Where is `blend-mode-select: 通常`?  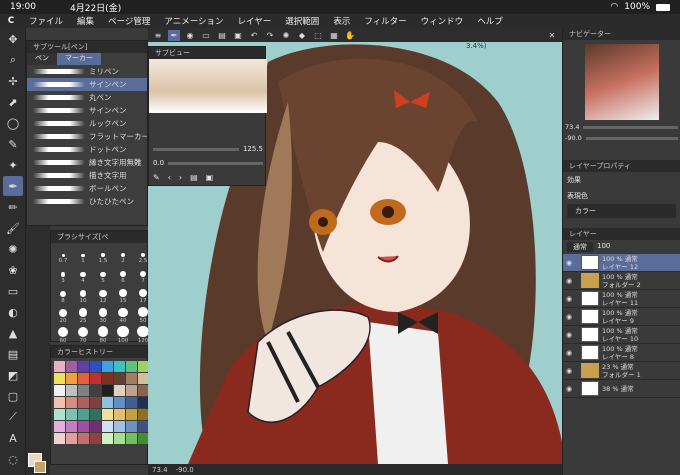
blend-mode-select: 通常 is located at coordinates (580, 247).